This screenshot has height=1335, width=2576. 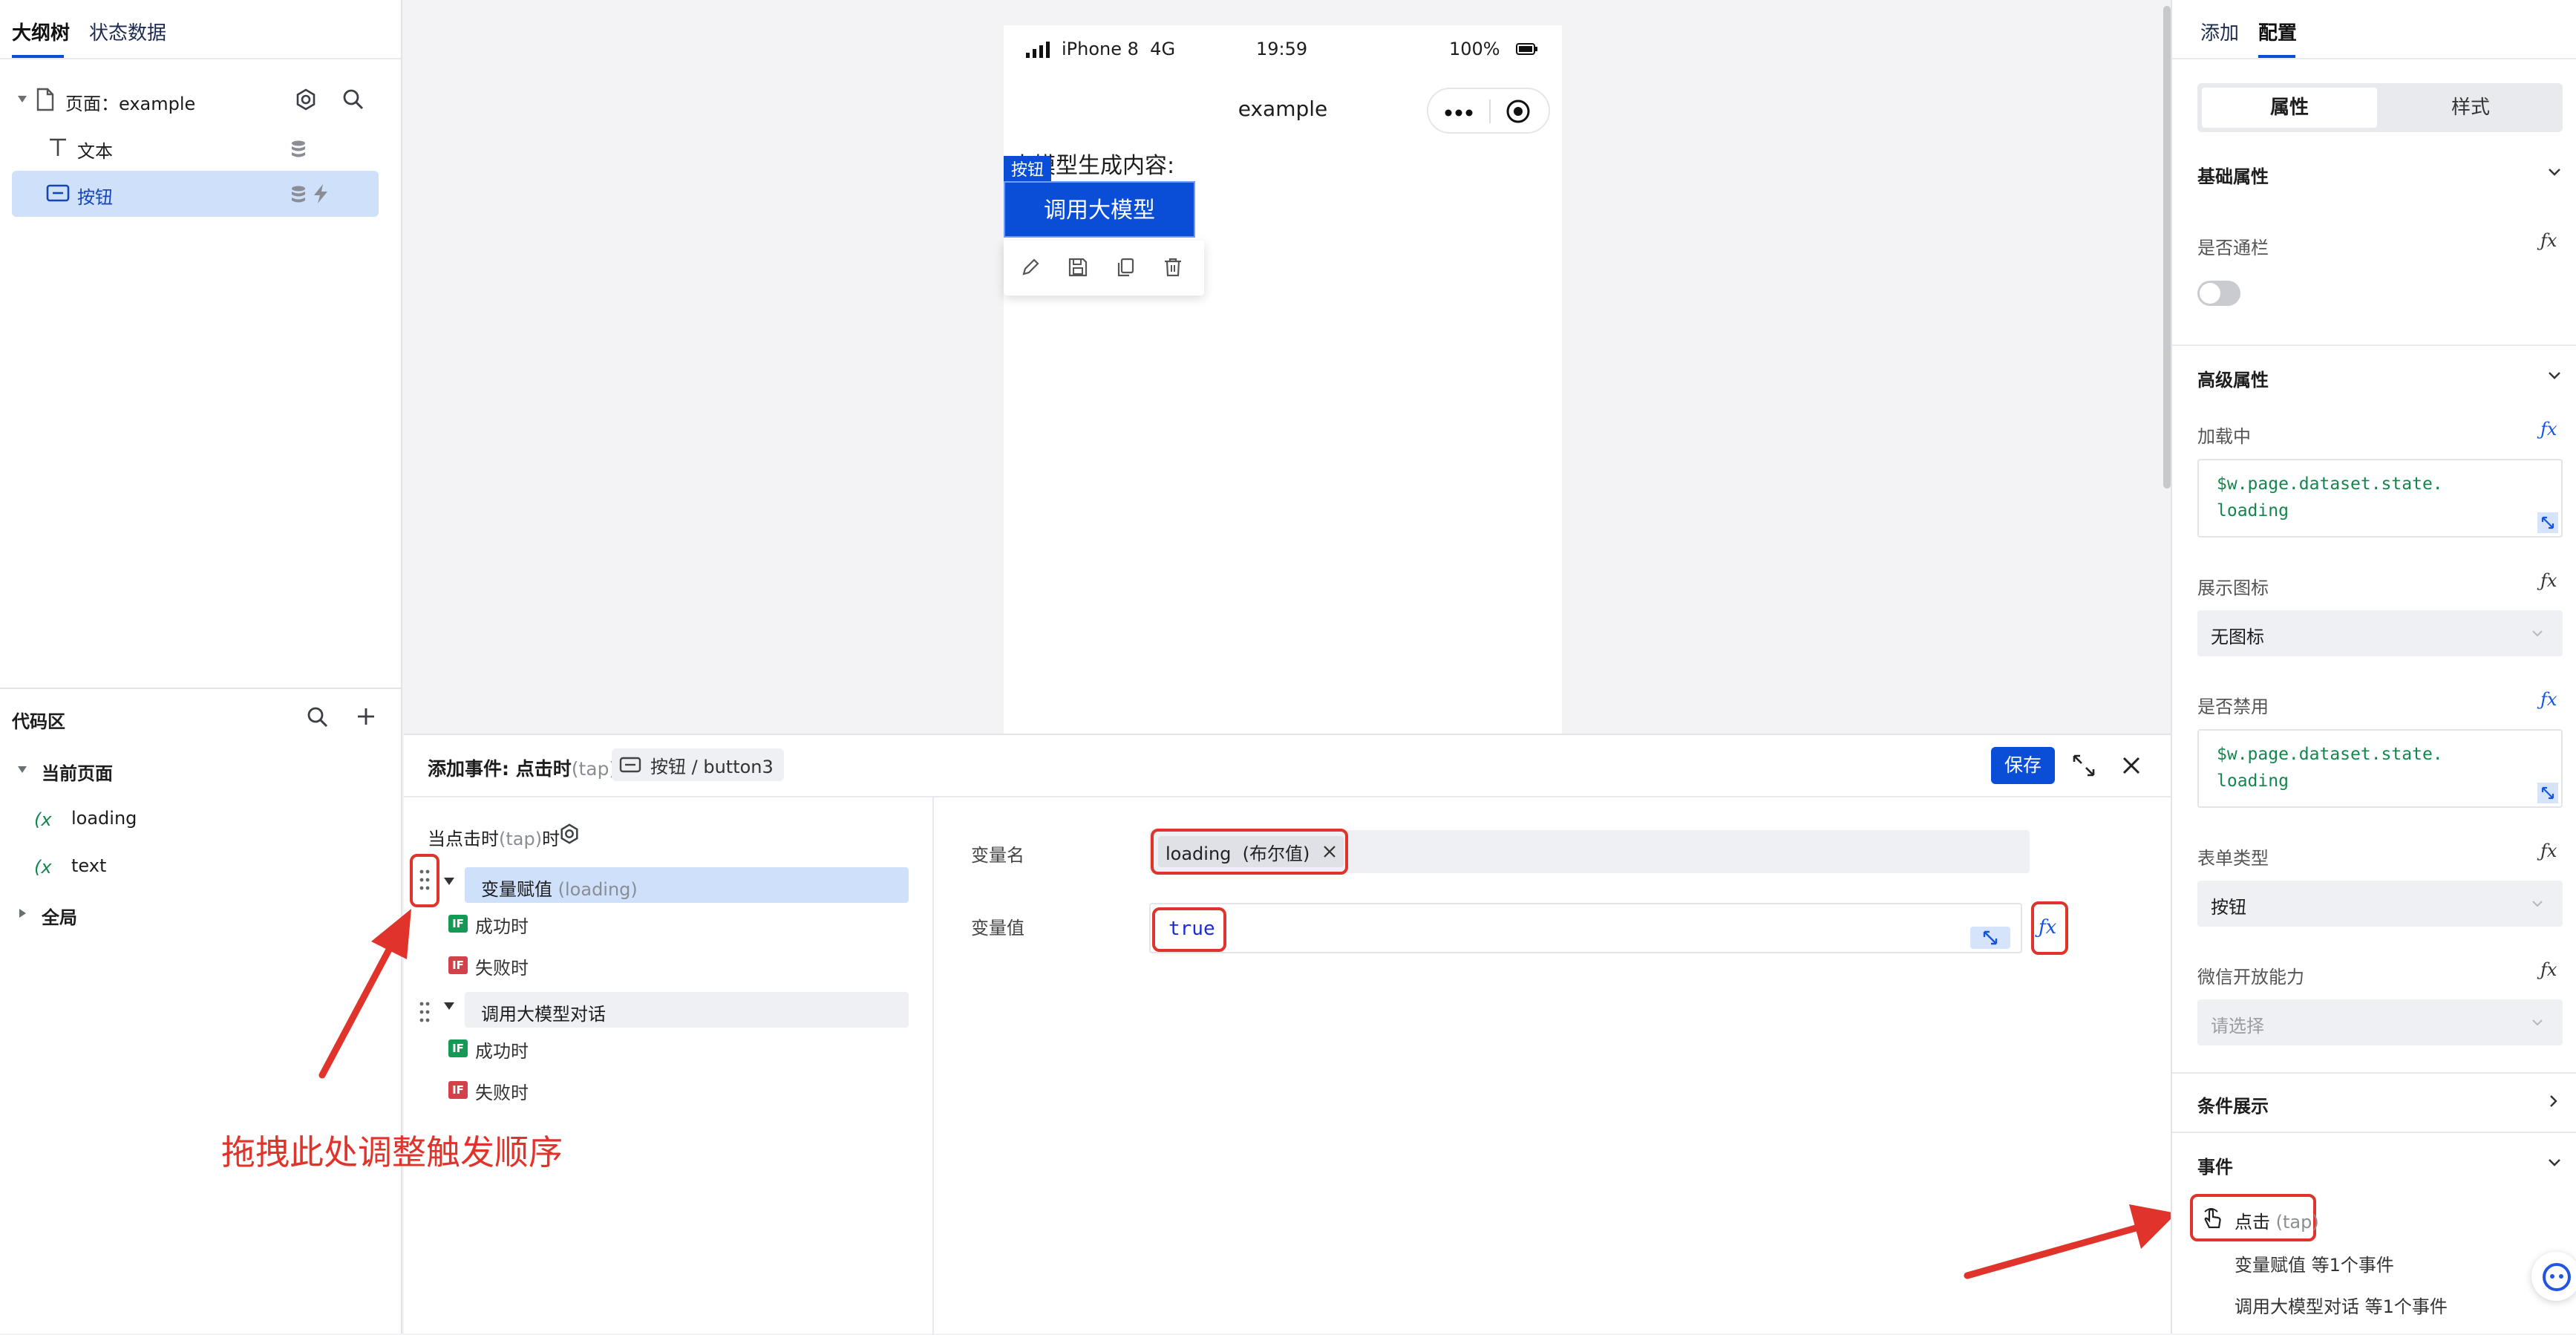 What do you see at coordinates (1459, 113) in the screenshot?
I see `more-dots-icon` at bounding box center [1459, 113].